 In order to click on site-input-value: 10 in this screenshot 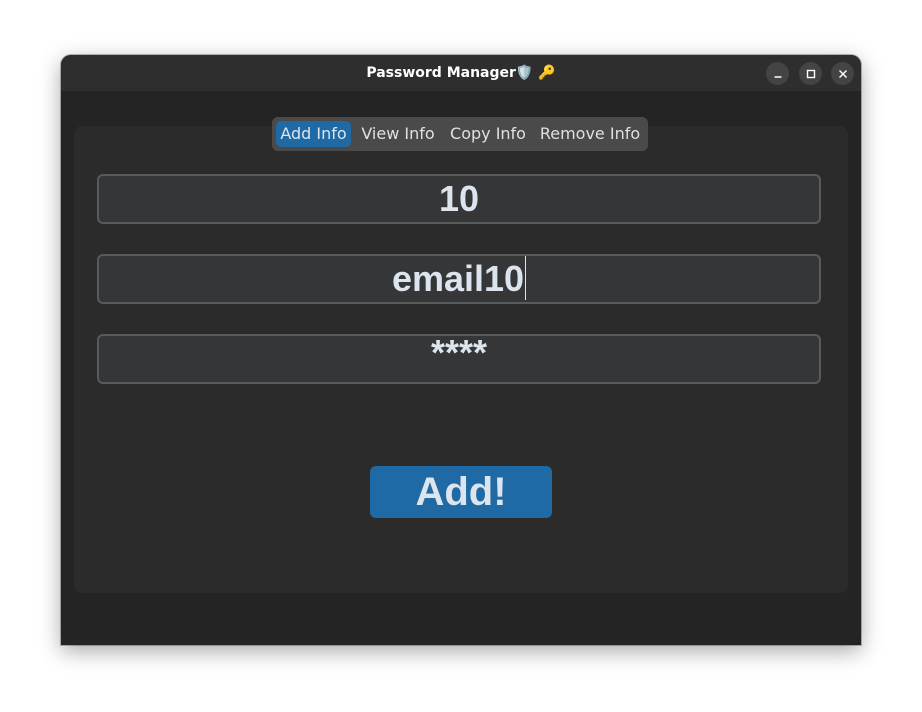, I will do `click(459, 198)`.